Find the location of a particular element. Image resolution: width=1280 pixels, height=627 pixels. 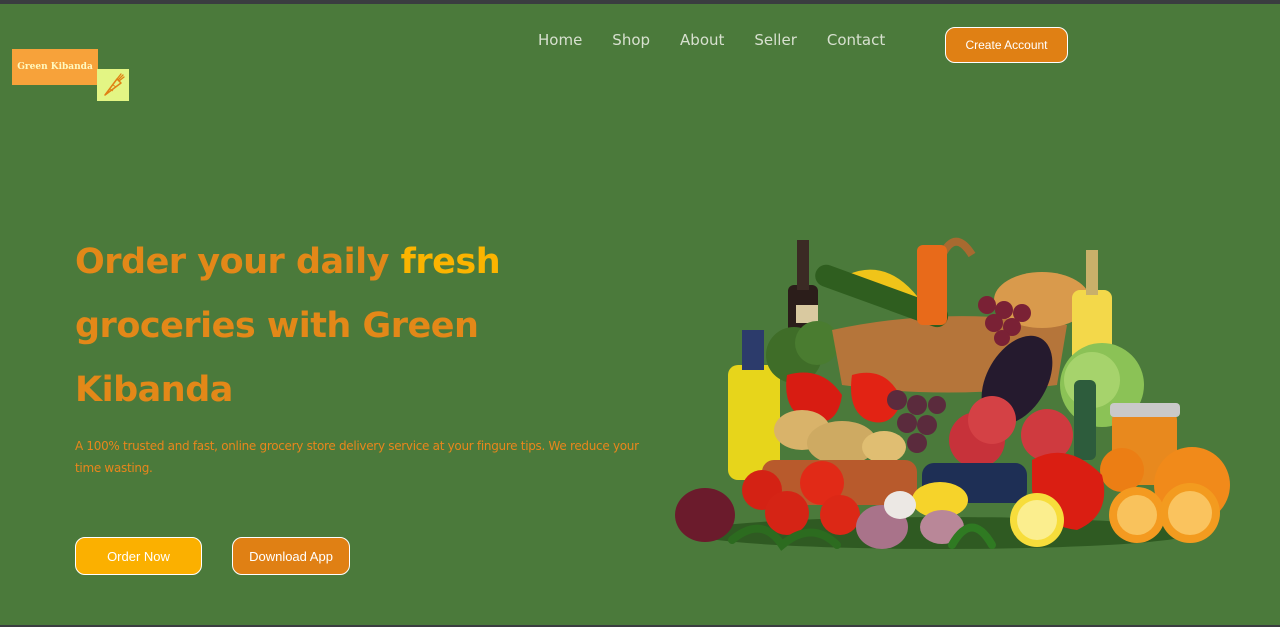

nav-about: About is located at coordinates (702, 40).